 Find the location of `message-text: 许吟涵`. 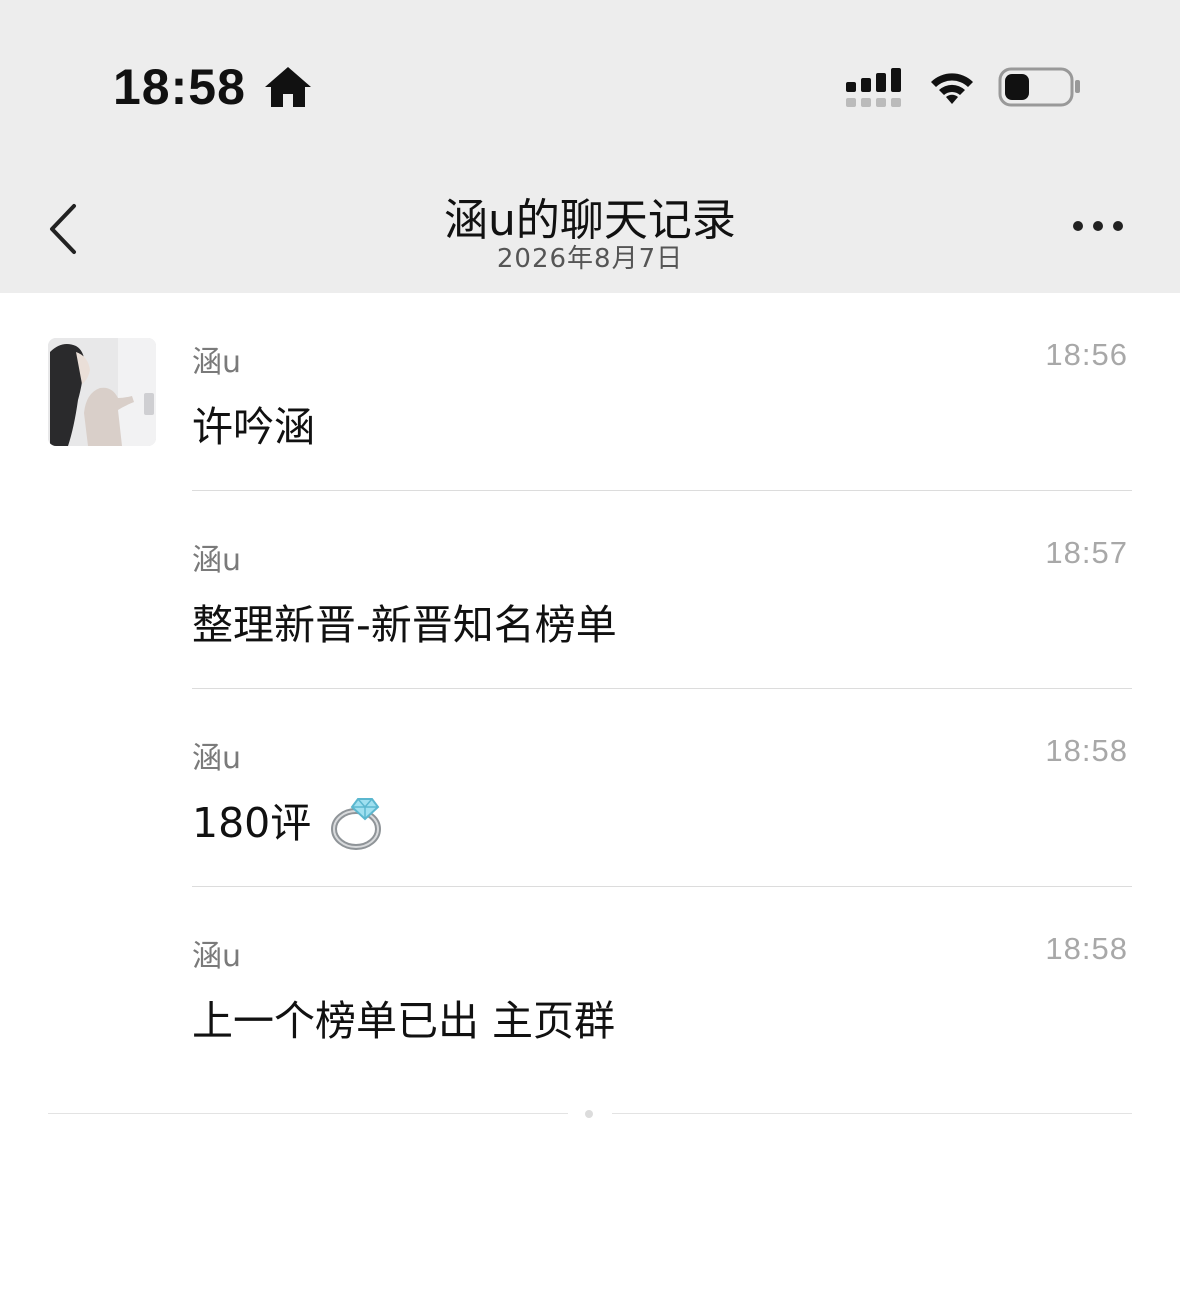

message-text: 许吟涵 is located at coordinates (253, 427).